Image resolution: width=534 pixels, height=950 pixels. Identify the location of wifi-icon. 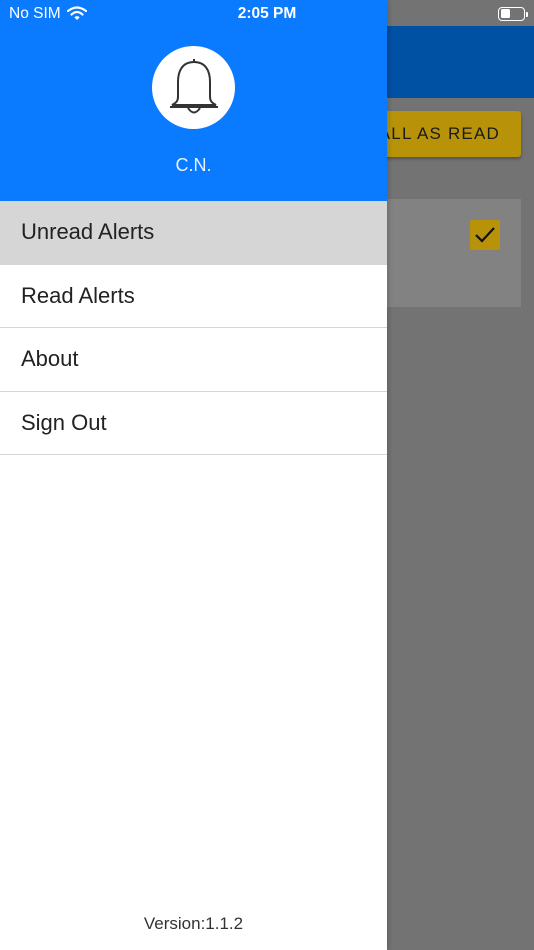
(76, 13).